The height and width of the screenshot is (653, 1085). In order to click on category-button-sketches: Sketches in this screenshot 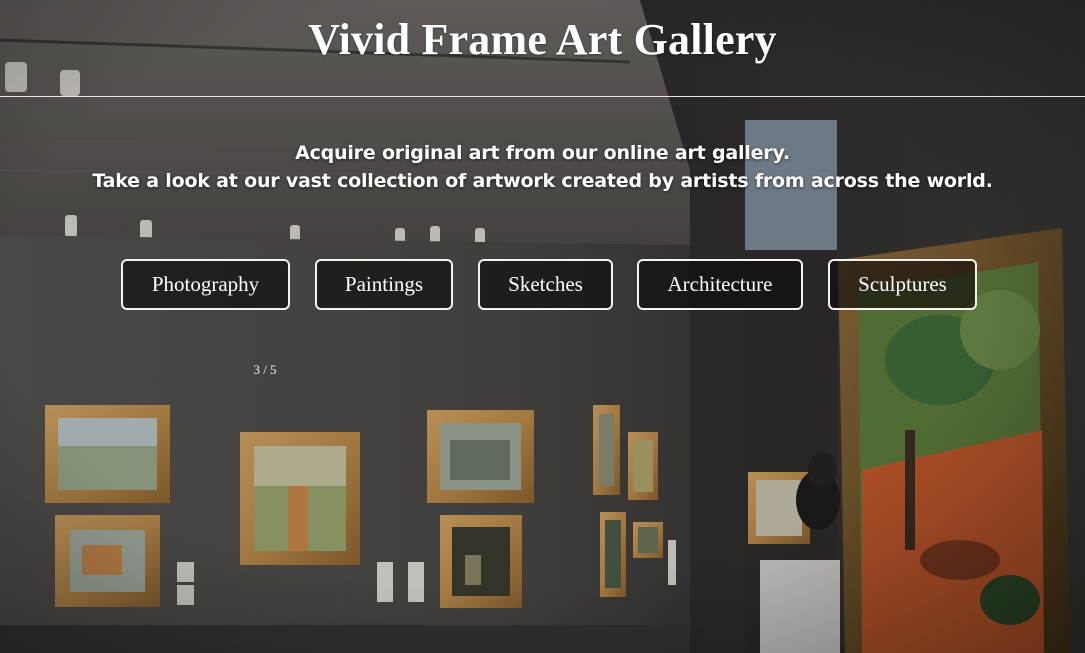, I will do `click(545, 284)`.